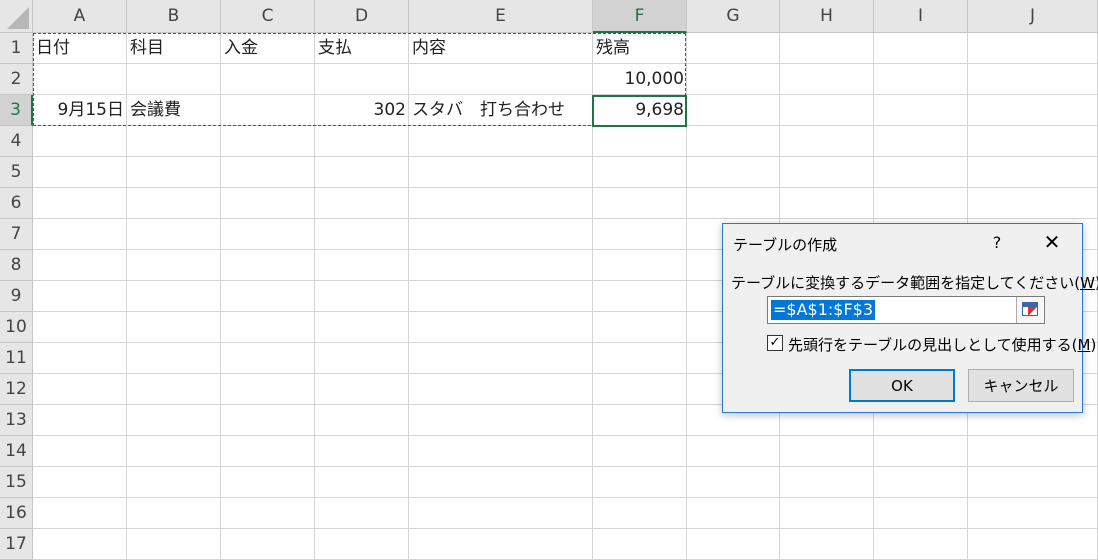  What do you see at coordinates (16, 358) in the screenshot?
I see `row-header-11: 11` at bounding box center [16, 358].